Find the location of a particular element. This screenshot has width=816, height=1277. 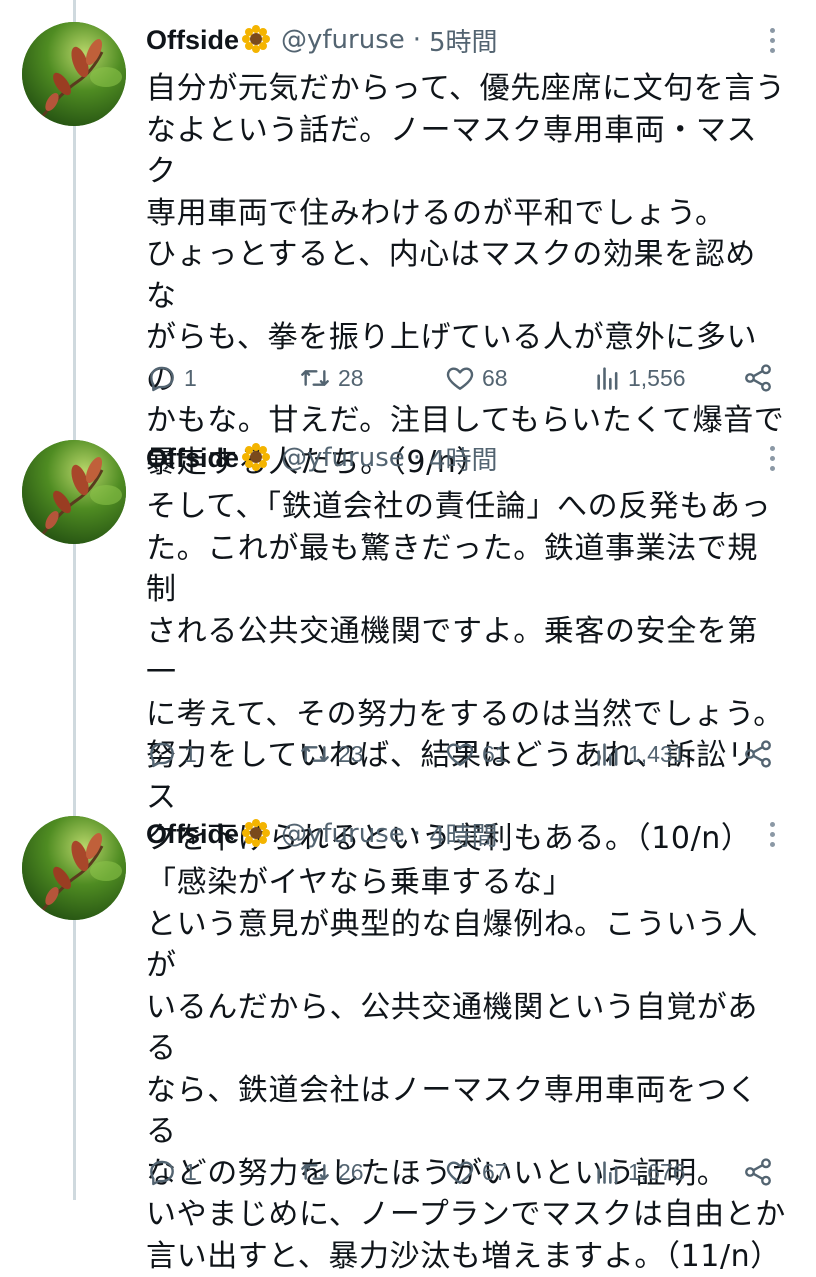

retweet-button: 23 is located at coordinates (331, 754).